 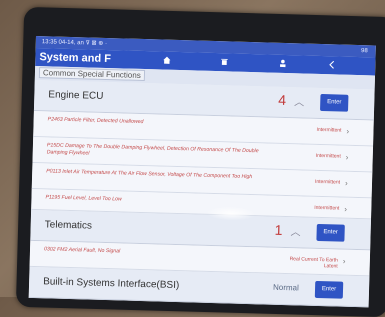 I want to click on fault-description: P1195 Fuel Level, Level Too Low, so click(x=83, y=198).